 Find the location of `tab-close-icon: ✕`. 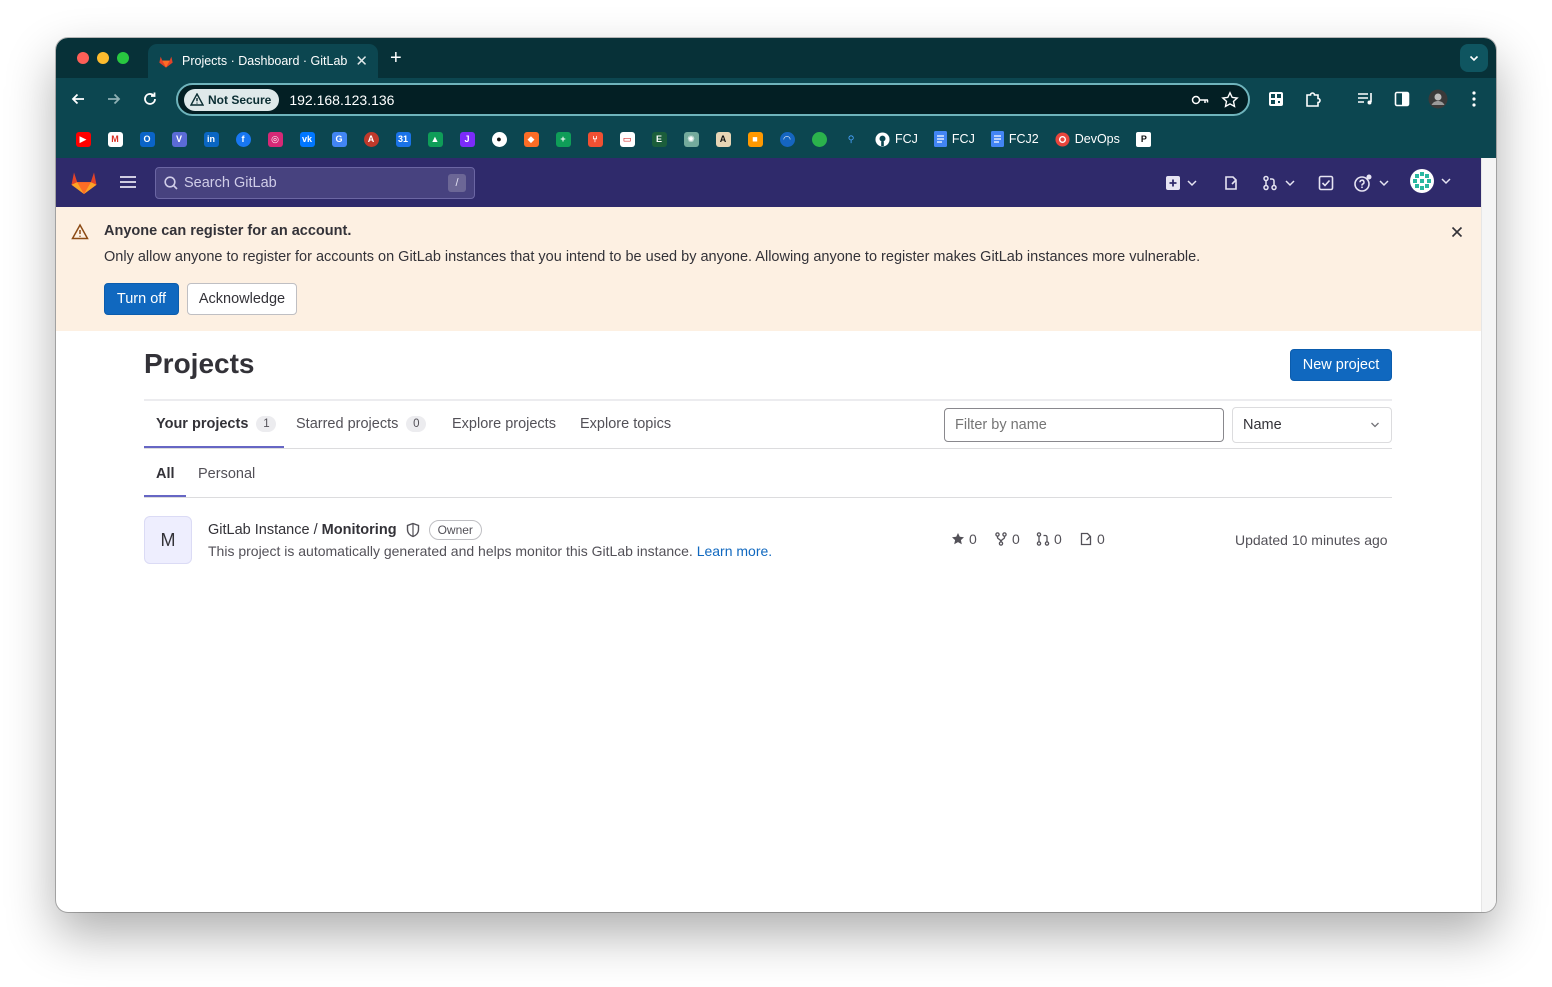

tab-close-icon: ✕ is located at coordinates (361, 61).